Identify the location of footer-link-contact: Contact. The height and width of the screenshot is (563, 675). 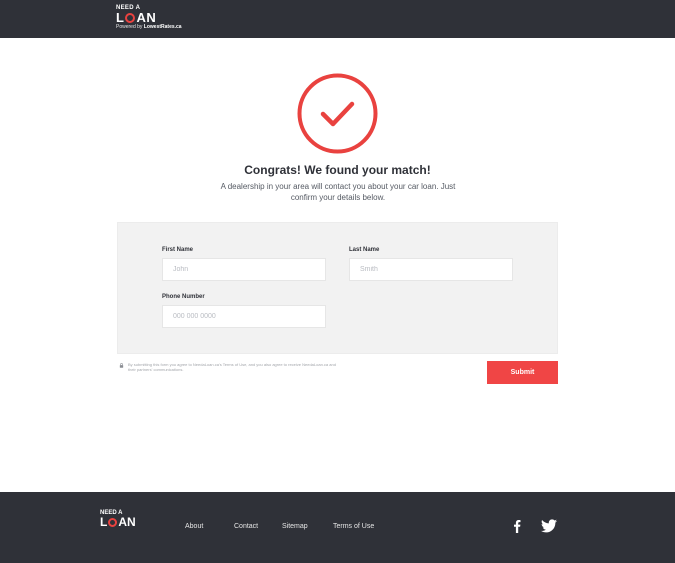
(246, 526).